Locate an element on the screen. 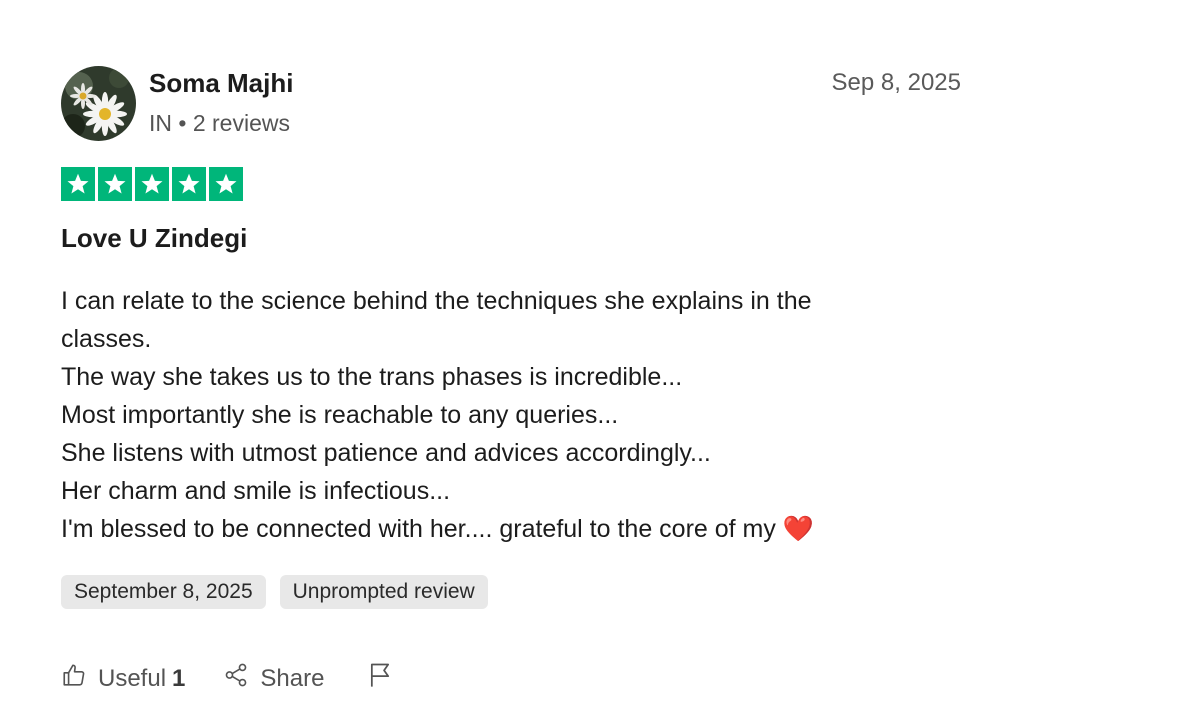 The height and width of the screenshot is (704, 1200). flag-icon is located at coordinates (380, 678).